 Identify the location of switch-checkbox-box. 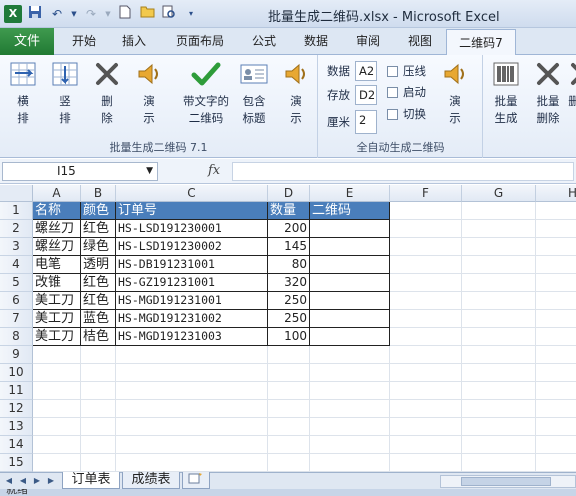
(392, 114).